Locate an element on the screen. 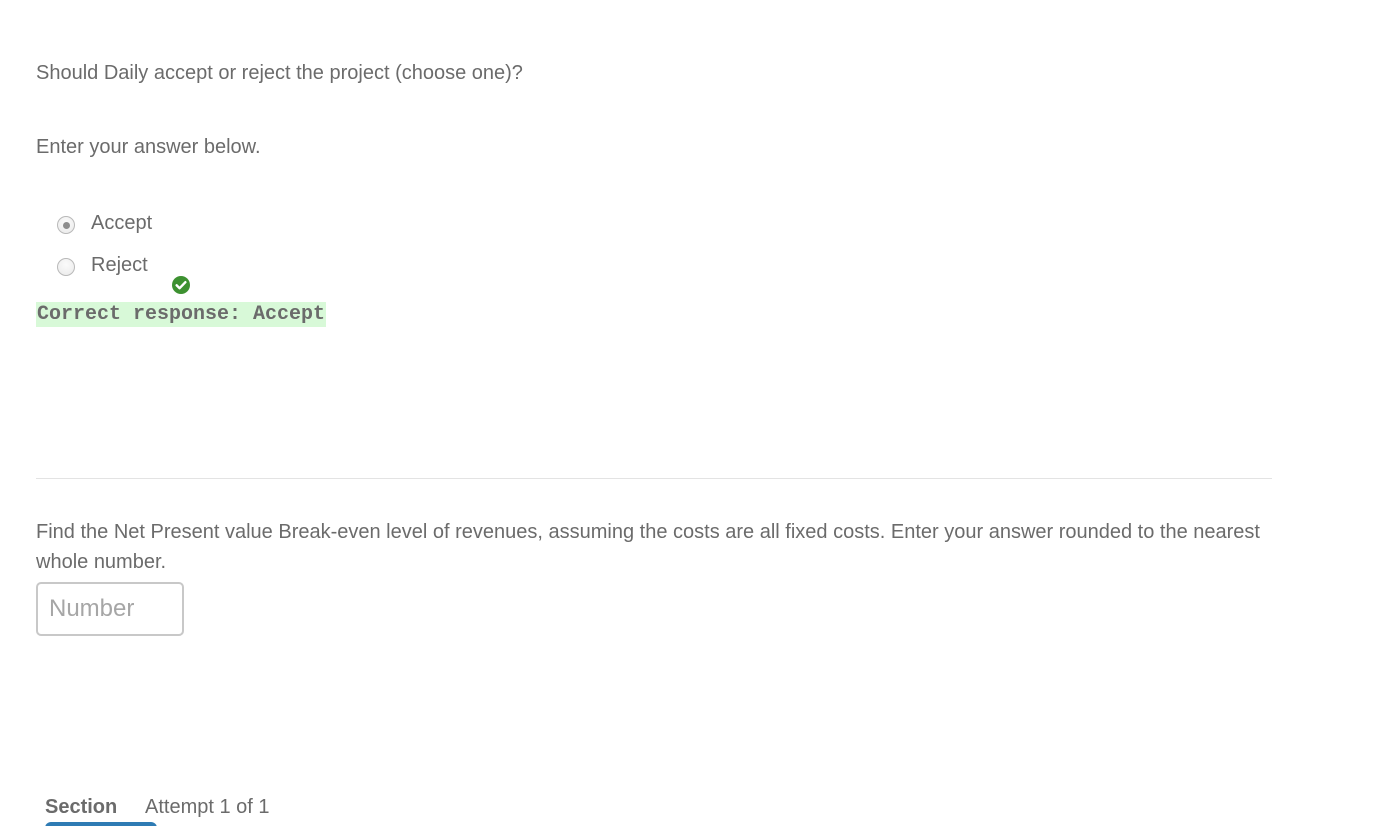  attempt-counter: Attempt 1 of 1 is located at coordinates (207, 807).